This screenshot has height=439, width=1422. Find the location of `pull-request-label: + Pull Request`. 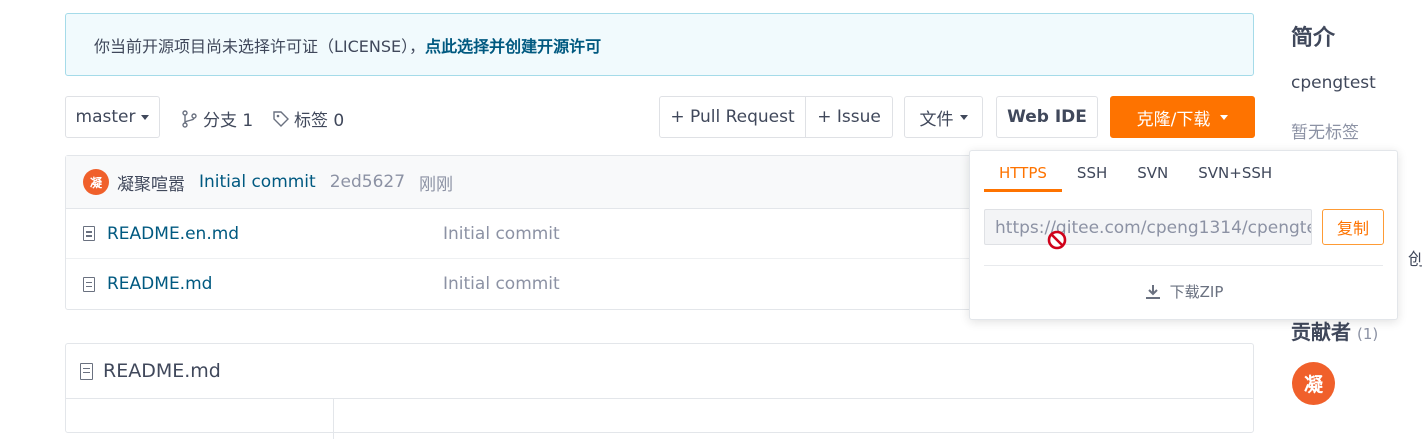

pull-request-label: + Pull Request is located at coordinates (732, 117).